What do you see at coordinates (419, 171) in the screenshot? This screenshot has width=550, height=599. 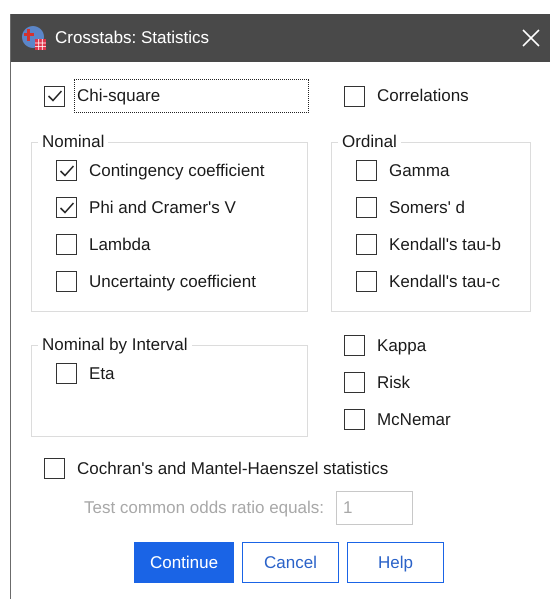 I see `checkbox-label: Gamma` at bounding box center [419, 171].